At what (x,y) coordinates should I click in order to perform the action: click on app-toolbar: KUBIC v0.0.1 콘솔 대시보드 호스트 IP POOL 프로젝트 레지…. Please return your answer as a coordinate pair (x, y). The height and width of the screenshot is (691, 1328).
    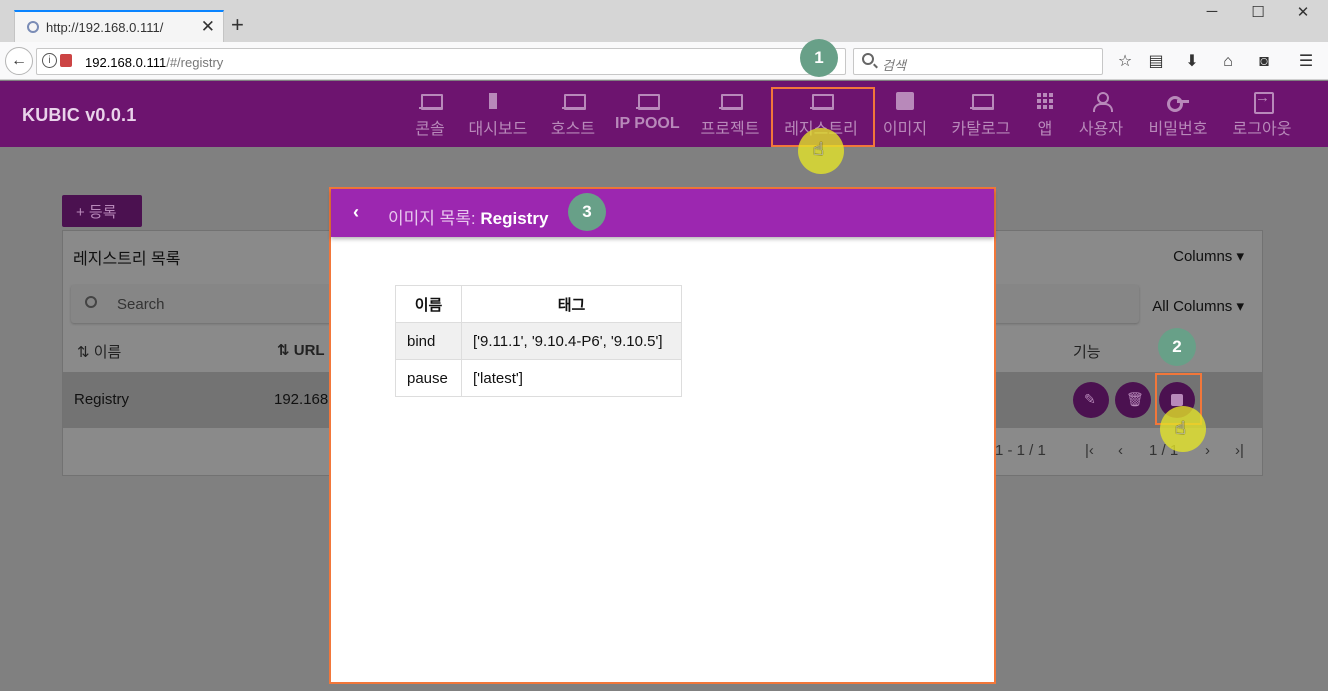
    Looking at the image, I should click on (664, 114).